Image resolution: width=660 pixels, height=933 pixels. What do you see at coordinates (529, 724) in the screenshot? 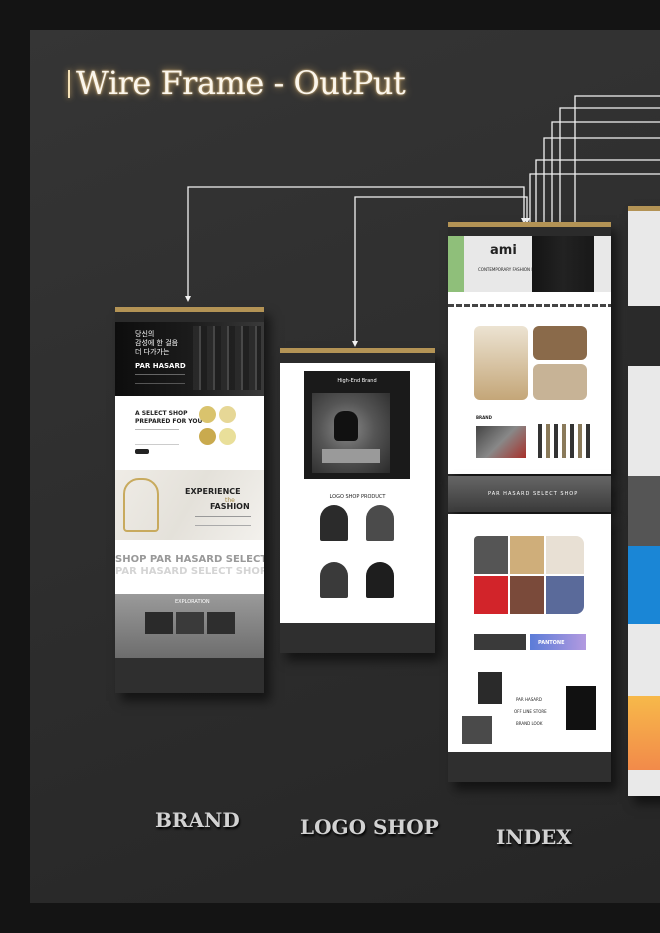
I see `index-menu-3: BRAND LOOK` at bounding box center [529, 724].